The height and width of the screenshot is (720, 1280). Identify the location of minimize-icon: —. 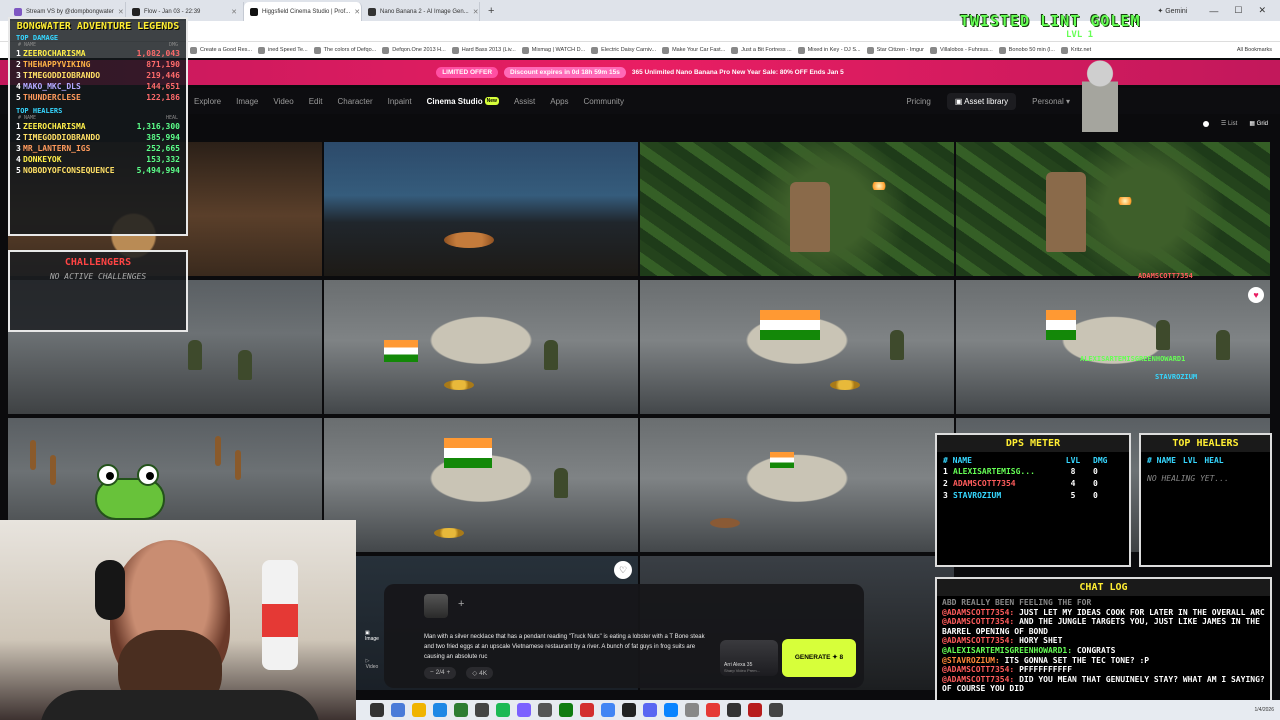
(1213, 11).